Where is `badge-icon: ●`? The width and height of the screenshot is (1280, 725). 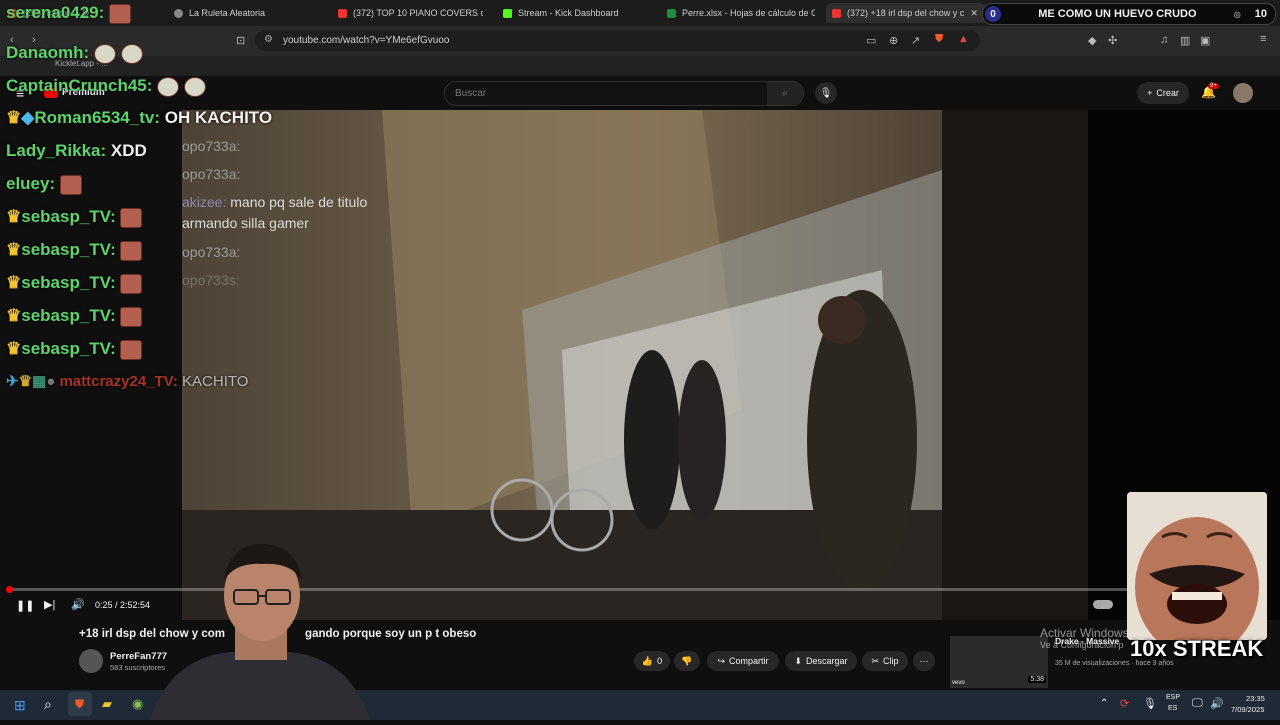
badge-icon: ● is located at coordinates (51, 381).